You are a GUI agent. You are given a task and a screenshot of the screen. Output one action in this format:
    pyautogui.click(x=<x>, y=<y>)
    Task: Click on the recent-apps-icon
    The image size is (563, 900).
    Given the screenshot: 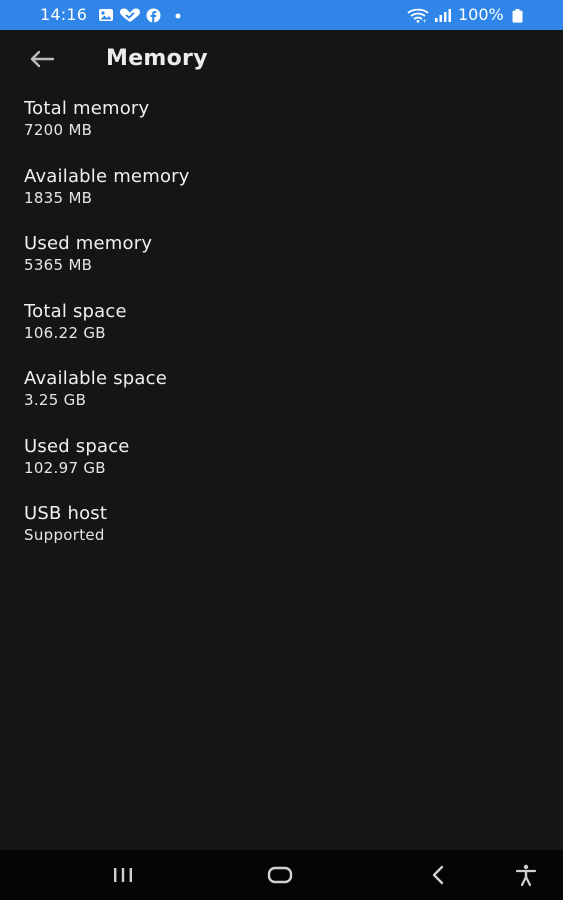 What is the action you would take?
    pyautogui.click(x=123, y=875)
    